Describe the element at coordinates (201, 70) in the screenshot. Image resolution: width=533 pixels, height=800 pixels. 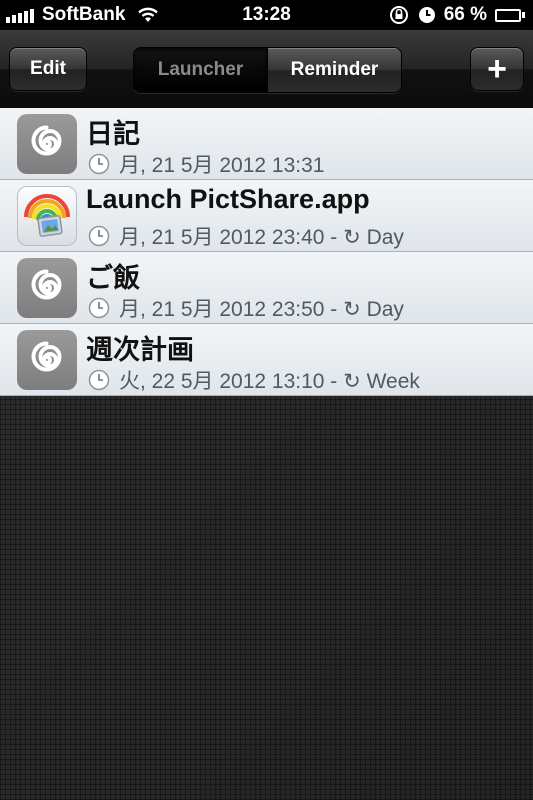
I see `segment-launcher: Launcher` at that location.